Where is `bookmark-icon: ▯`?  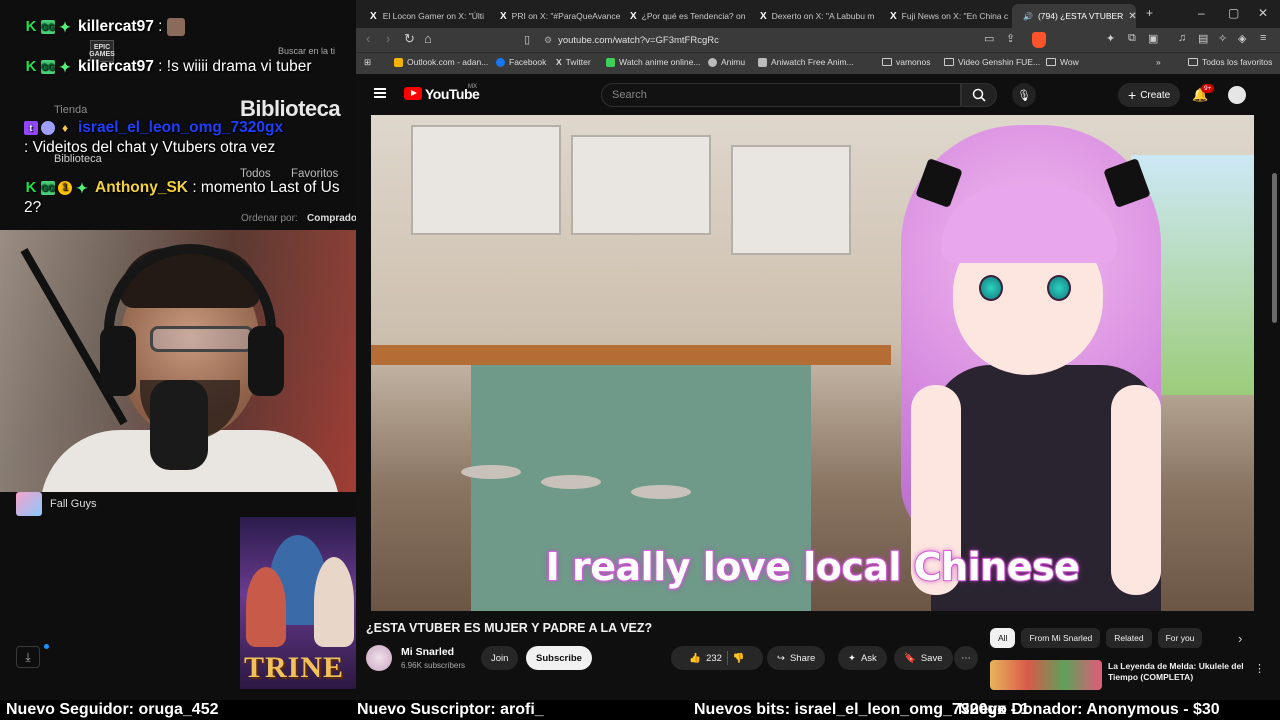 bookmark-icon: ▯ is located at coordinates (527, 39).